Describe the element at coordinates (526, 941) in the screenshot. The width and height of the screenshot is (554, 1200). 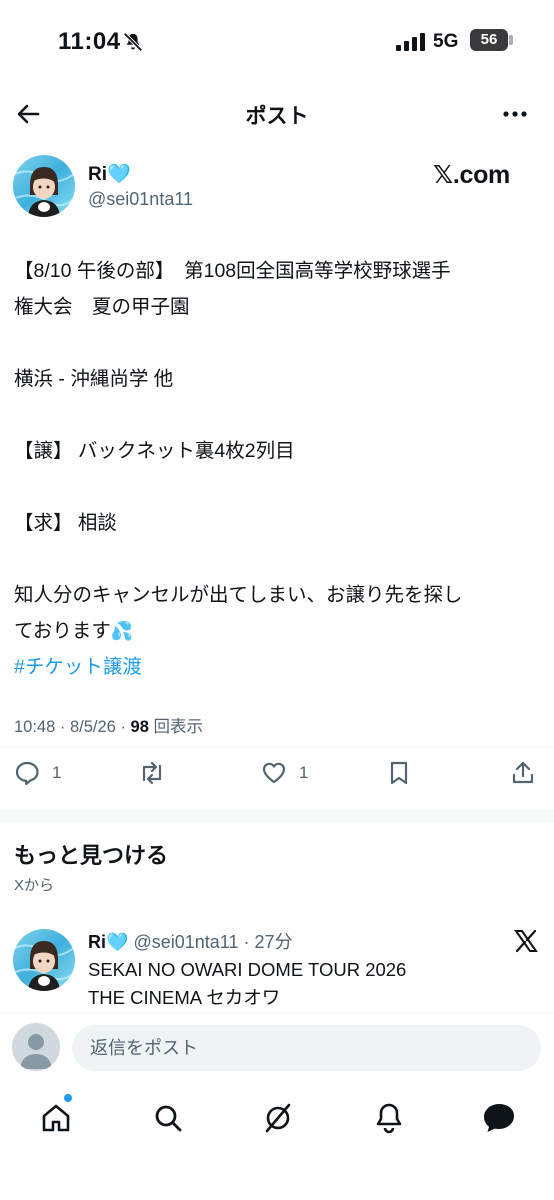
I see `x-logo-icon` at that location.